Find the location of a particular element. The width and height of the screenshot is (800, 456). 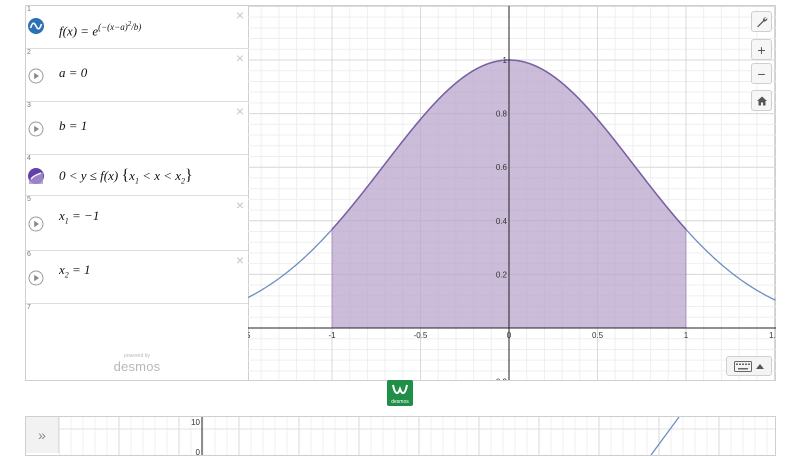

wrench-icon is located at coordinates (761, 21).